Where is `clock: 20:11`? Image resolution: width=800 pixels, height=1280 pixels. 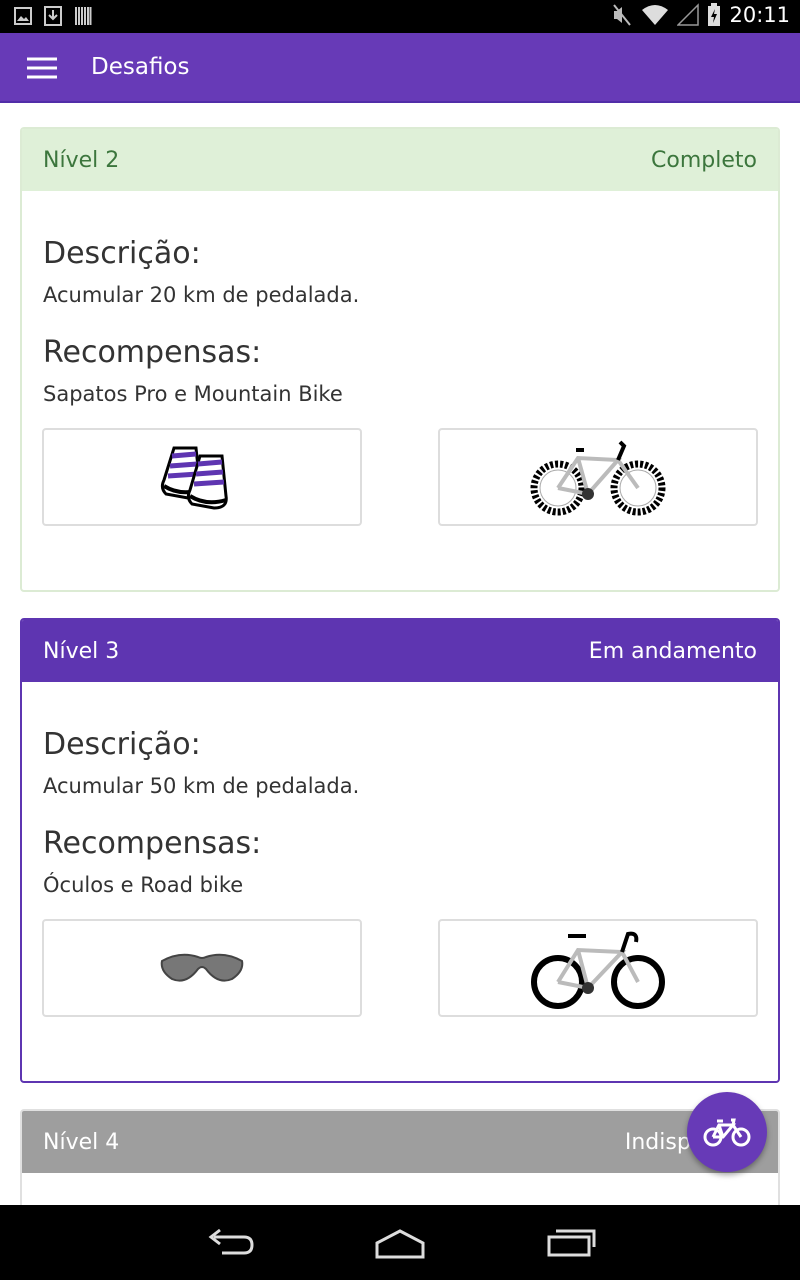
clock: 20:11 is located at coordinates (759, 15).